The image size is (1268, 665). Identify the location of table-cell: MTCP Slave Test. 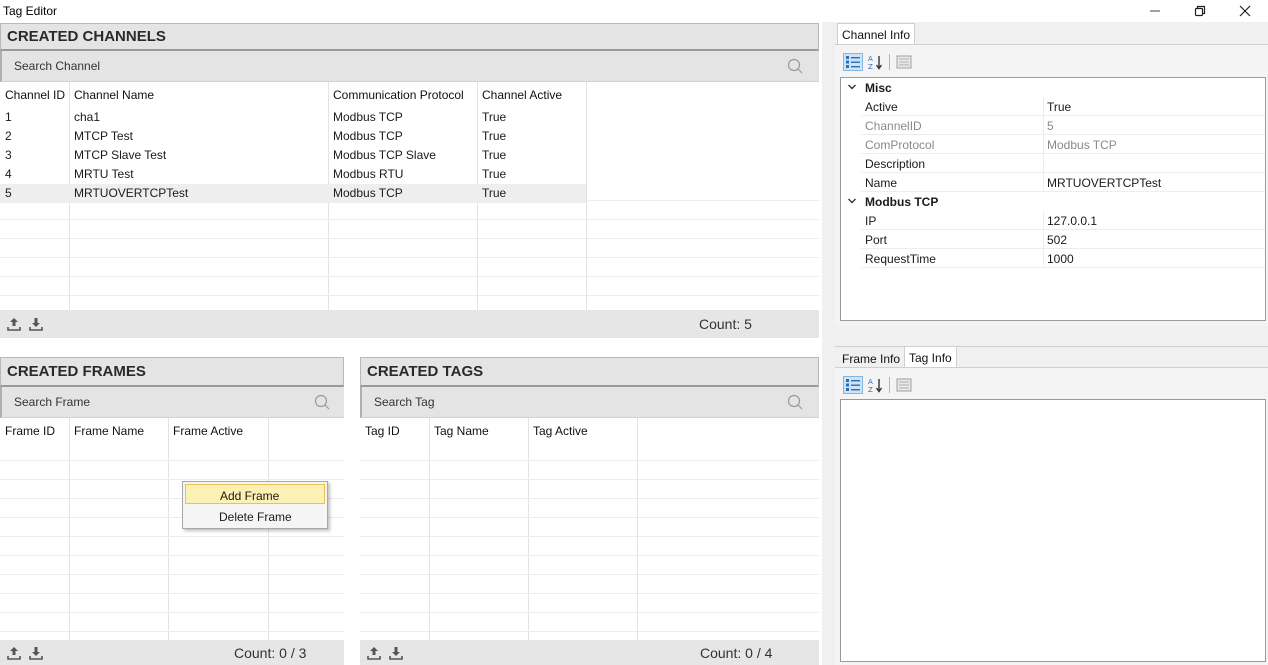
(120, 155).